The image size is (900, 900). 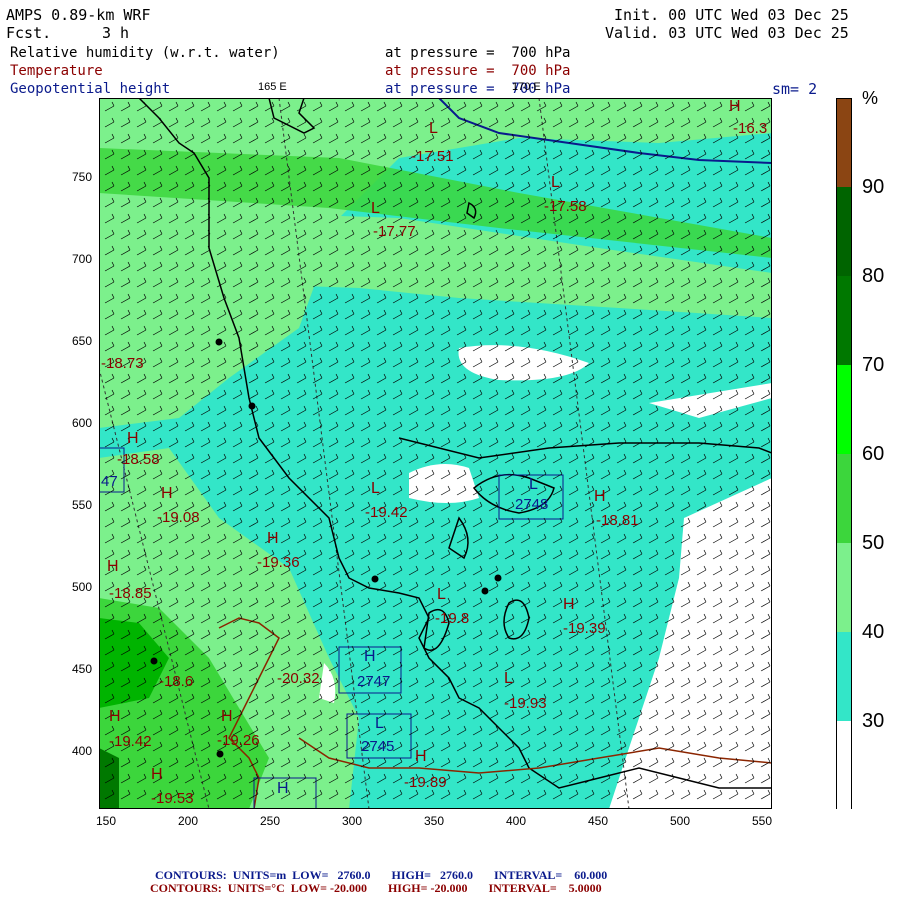 What do you see at coordinates (873, 721) in the screenshot?
I see `colorbar-label-30: 30` at bounding box center [873, 721].